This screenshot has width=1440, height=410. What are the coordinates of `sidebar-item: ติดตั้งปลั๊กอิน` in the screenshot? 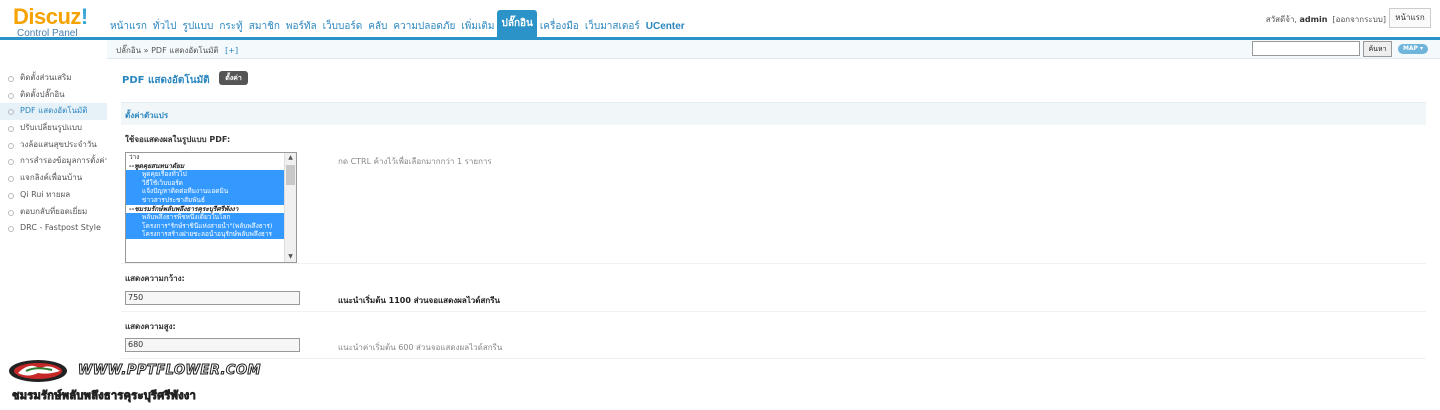 It's located at (53, 95).